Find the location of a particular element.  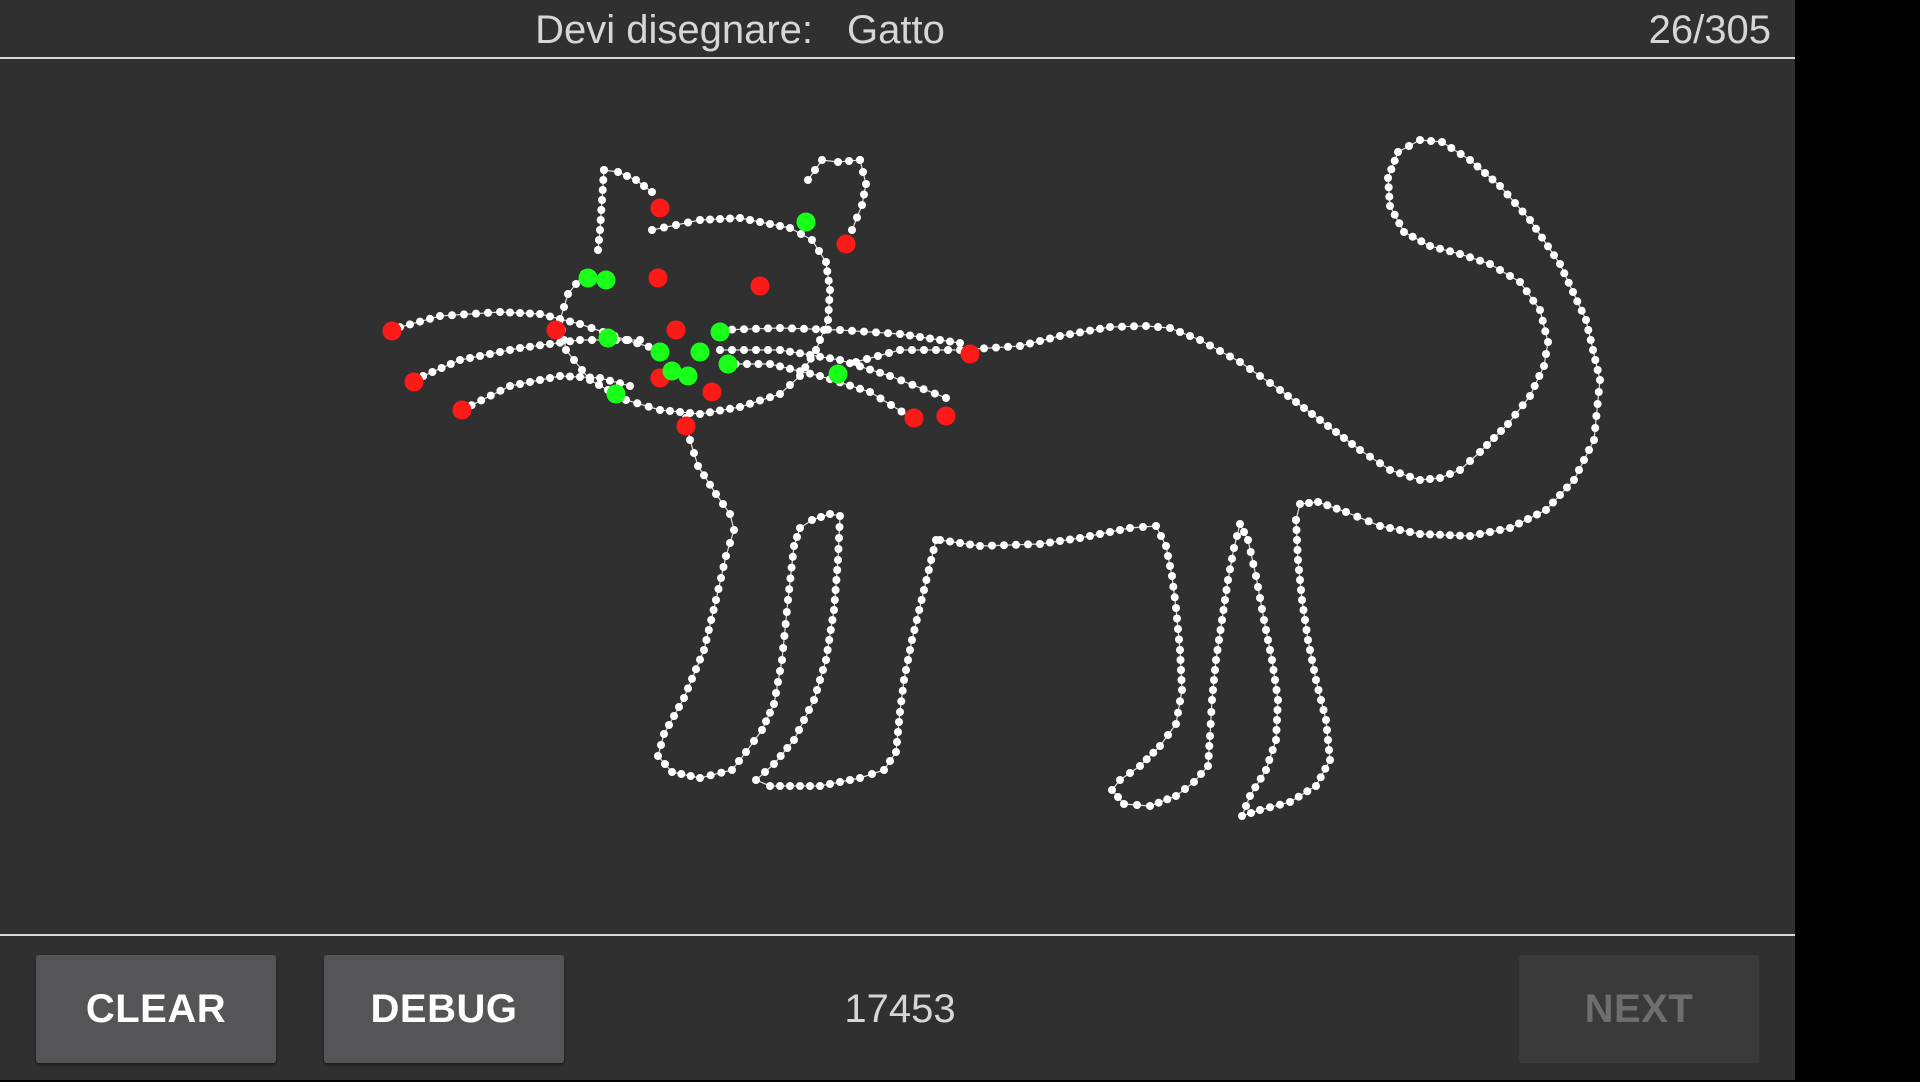

clear-button: CLEAR is located at coordinates (156, 1009).